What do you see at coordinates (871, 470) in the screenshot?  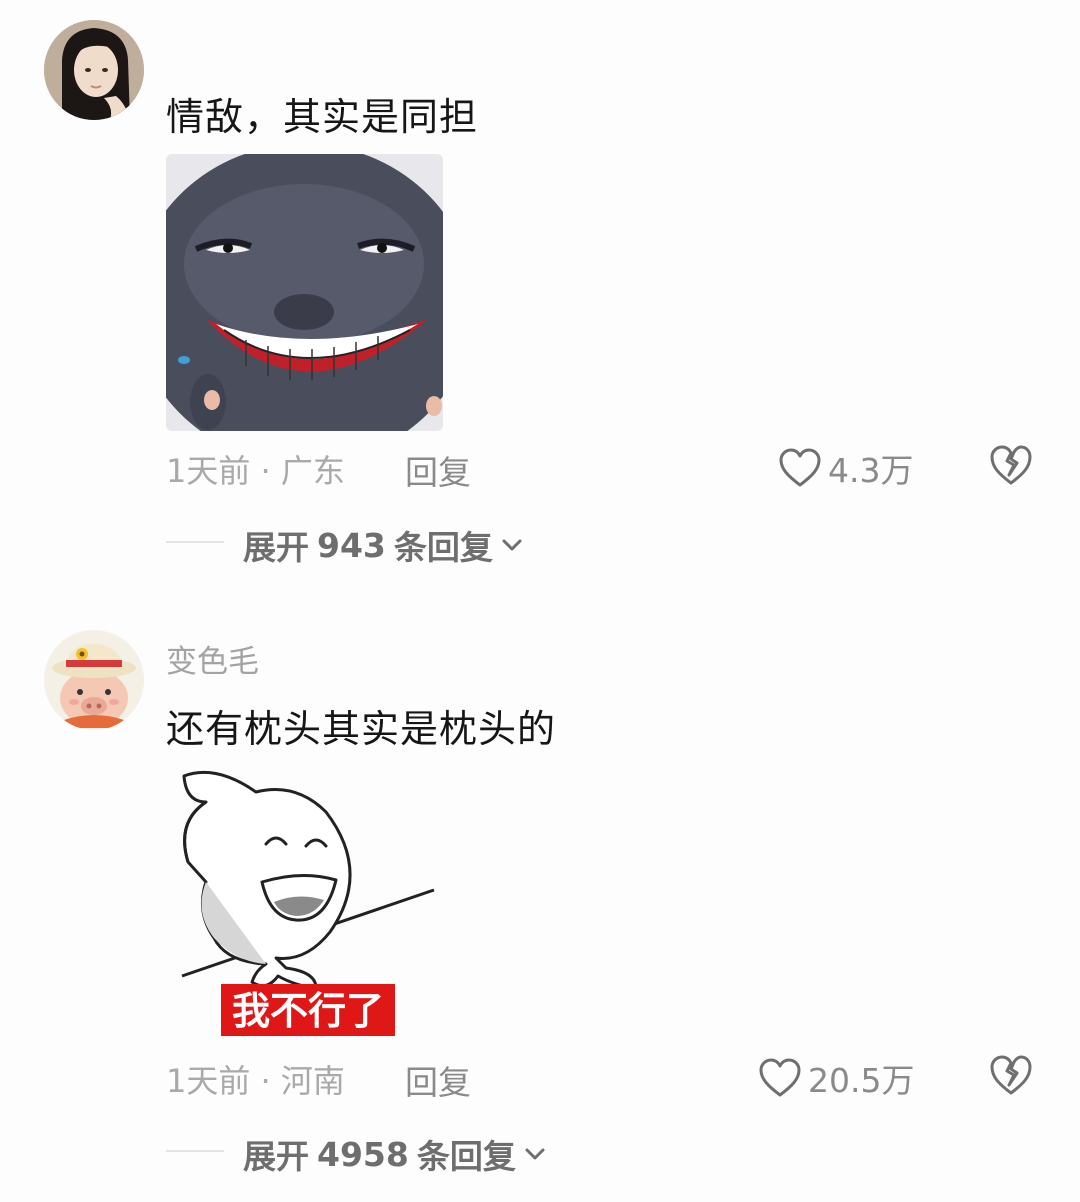 I see `like-count: 4.3万` at bounding box center [871, 470].